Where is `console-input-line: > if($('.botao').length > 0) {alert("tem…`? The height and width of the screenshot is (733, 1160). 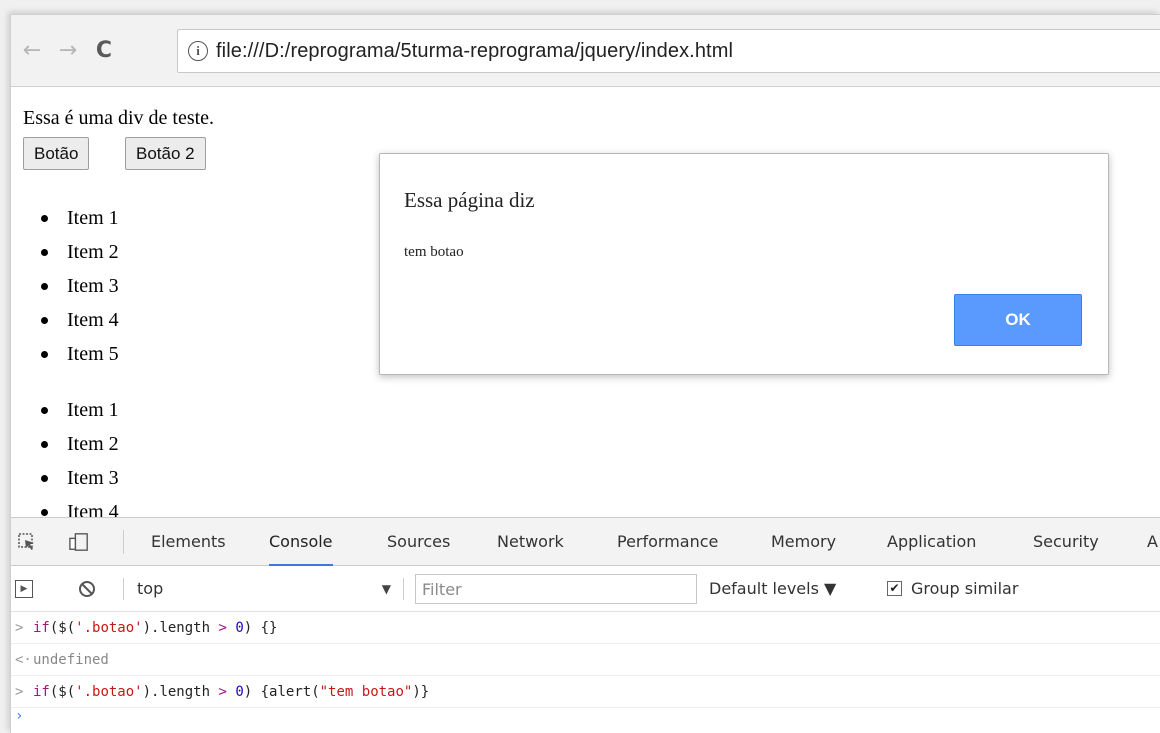 console-input-line: > if($('.botao').length > 0) {alert("tem… is located at coordinates (585, 692).